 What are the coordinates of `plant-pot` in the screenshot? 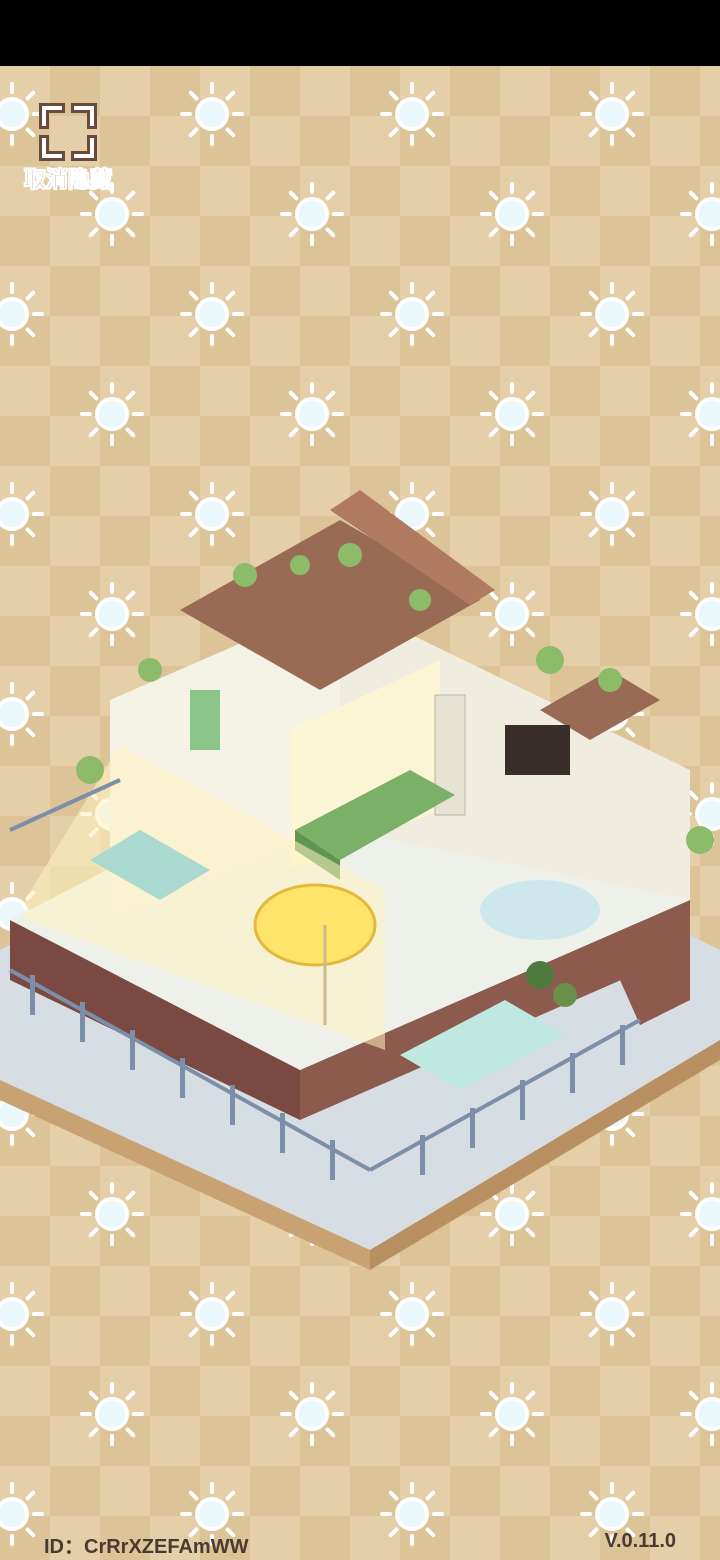 It's located at (540, 975).